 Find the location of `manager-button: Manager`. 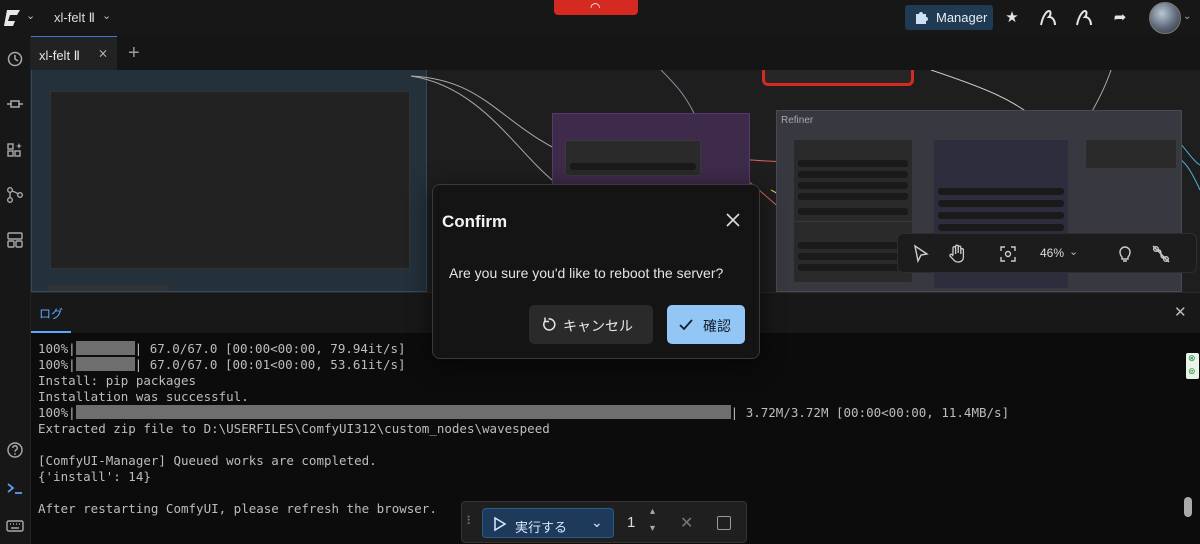

manager-button: Manager is located at coordinates (949, 17).